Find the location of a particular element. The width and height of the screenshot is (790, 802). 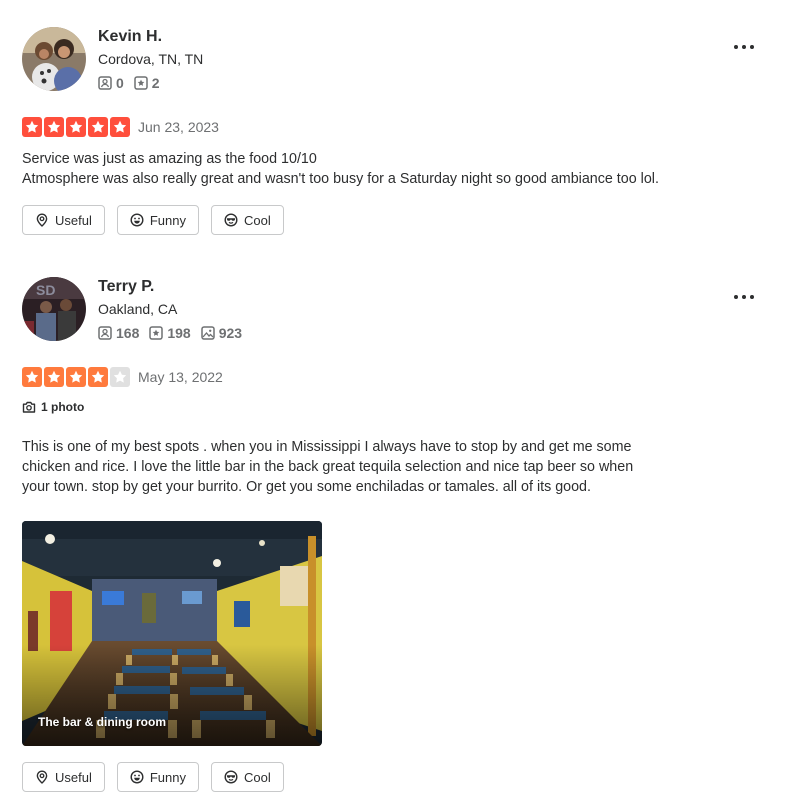

reviews-count: 198 is located at coordinates (179, 333).